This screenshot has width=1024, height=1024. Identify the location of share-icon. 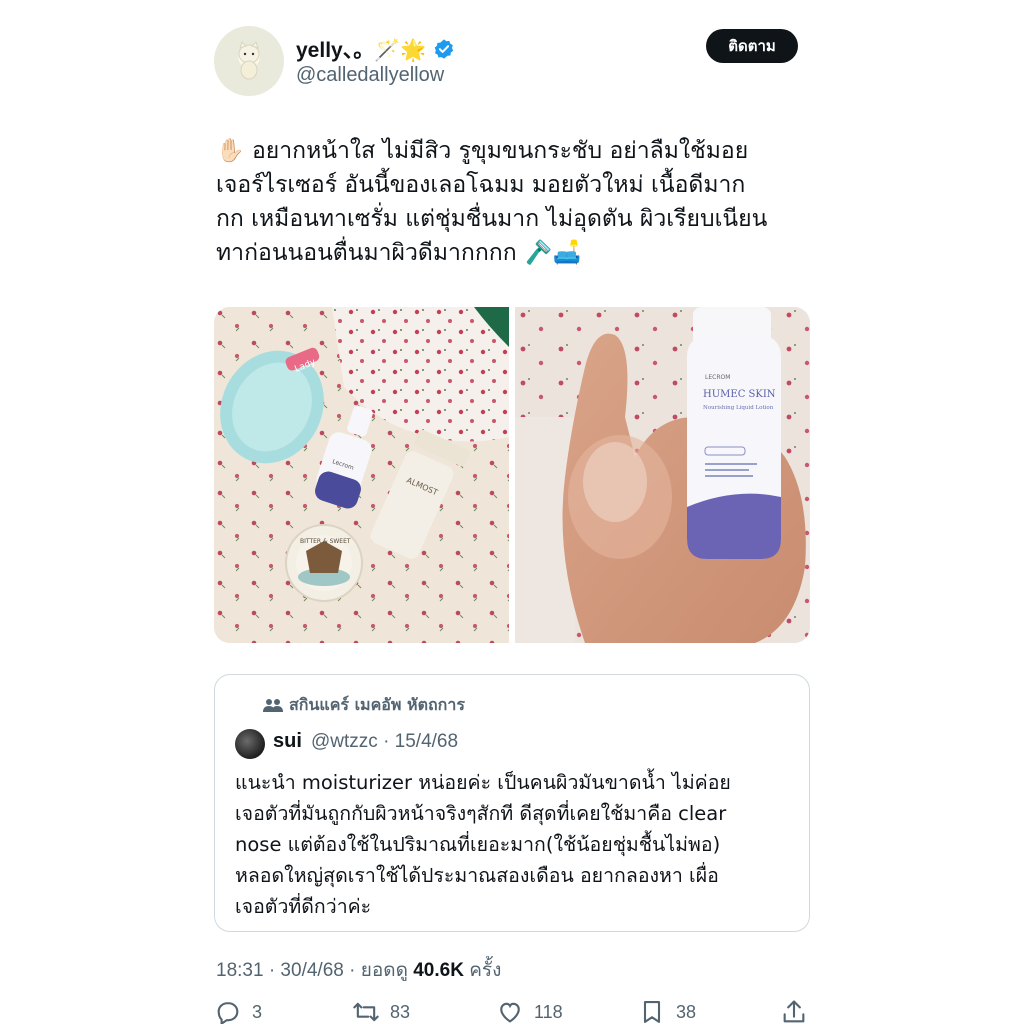
(794, 1011).